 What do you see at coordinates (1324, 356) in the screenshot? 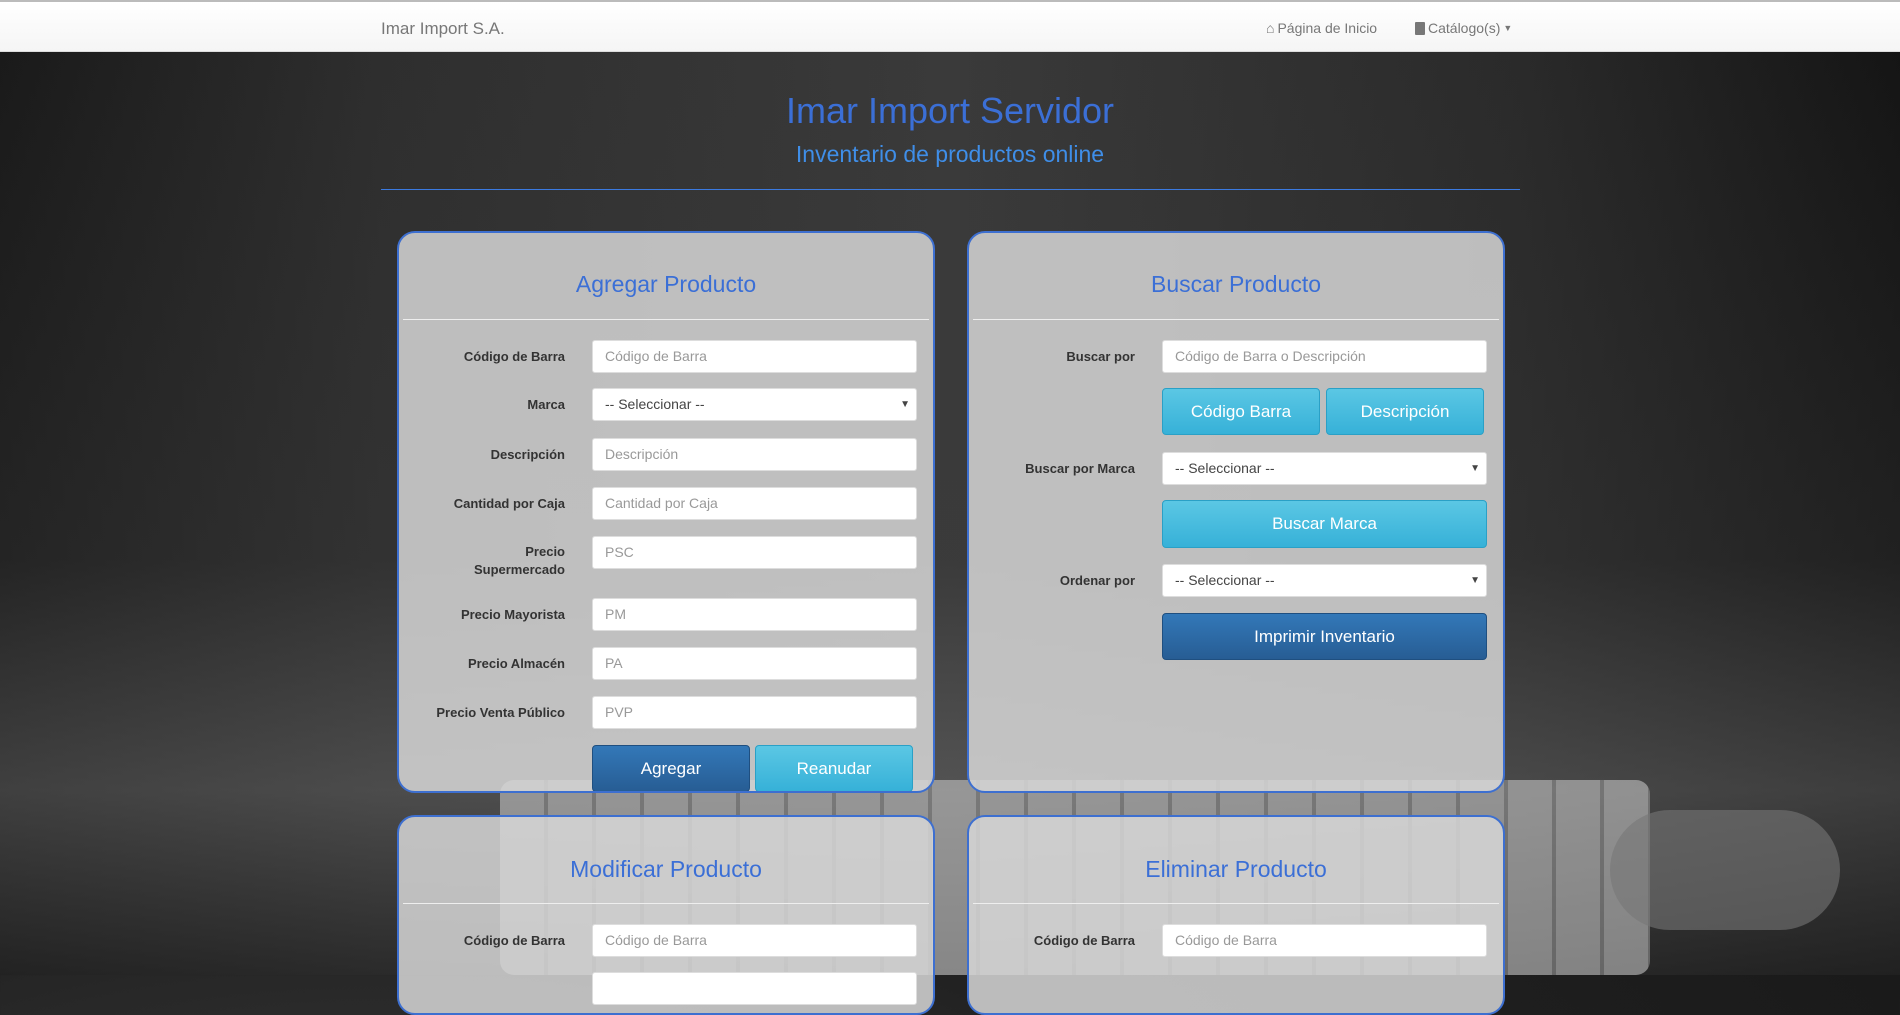
I see `search-input: Código de Barra o Descripción` at bounding box center [1324, 356].